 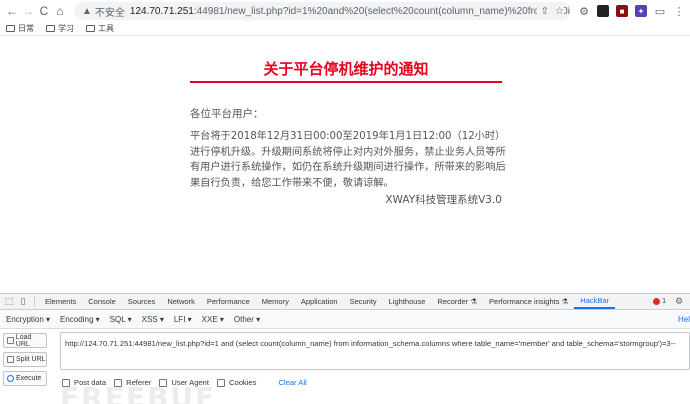 What do you see at coordinates (60, 11) in the screenshot?
I see `home-icon: ⌂` at bounding box center [60, 11].